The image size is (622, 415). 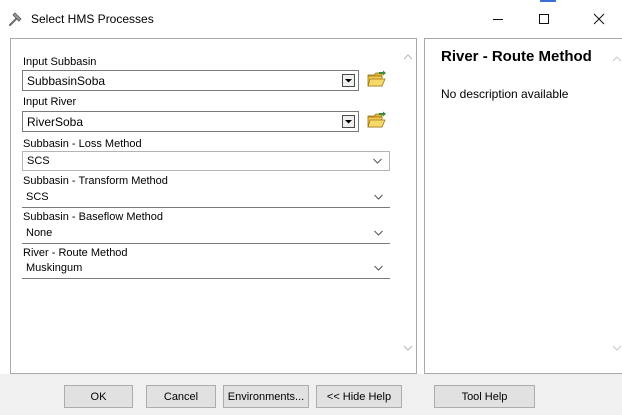 What do you see at coordinates (359, 396) in the screenshot?
I see `hide-help-button: << Hide Help` at bounding box center [359, 396].